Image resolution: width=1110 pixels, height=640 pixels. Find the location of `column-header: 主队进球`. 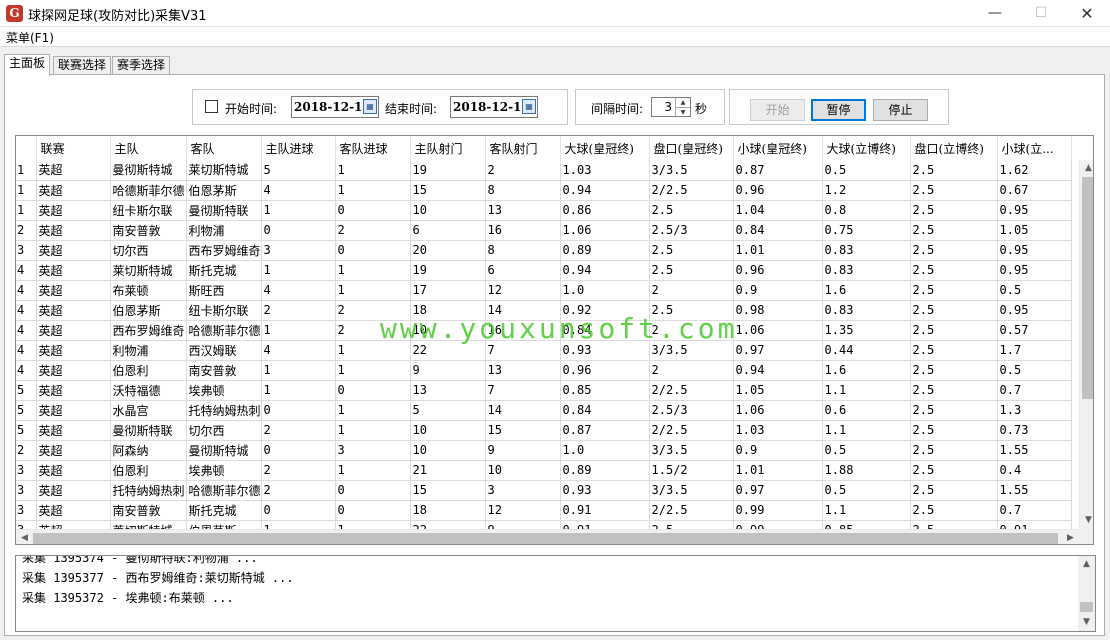

column-header: 主队进球 is located at coordinates (298, 148).